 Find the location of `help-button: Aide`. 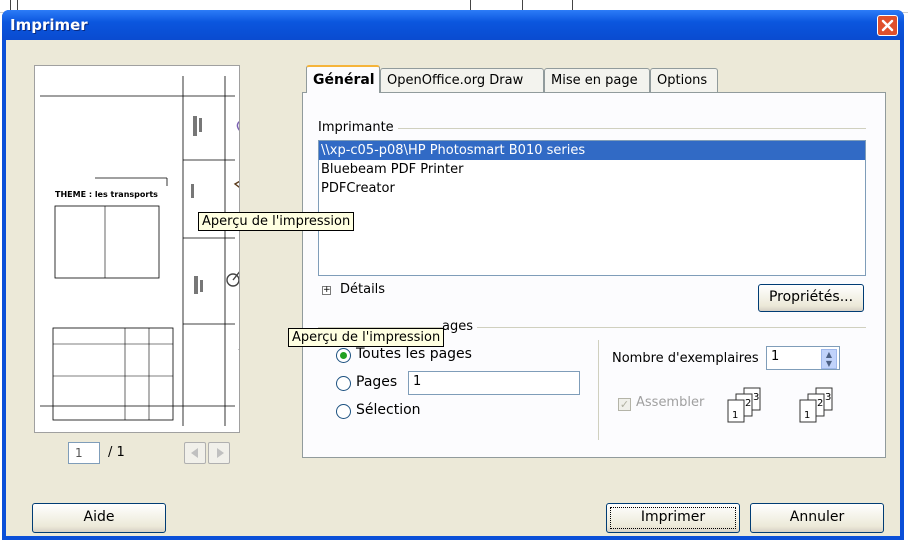

help-button: Aide is located at coordinates (99, 518).